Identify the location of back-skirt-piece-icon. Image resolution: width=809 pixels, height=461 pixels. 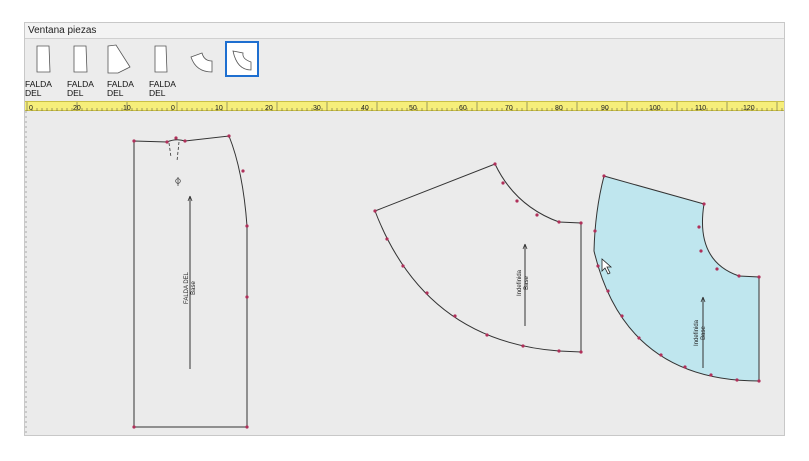
(80, 59).